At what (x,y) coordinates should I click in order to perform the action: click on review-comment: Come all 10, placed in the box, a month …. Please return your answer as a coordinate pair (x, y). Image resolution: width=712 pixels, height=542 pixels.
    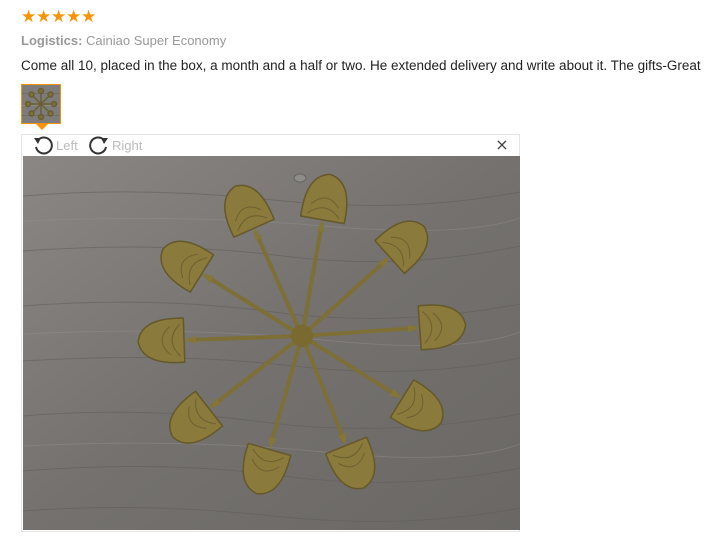
    Looking at the image, I should click on (361, 65).